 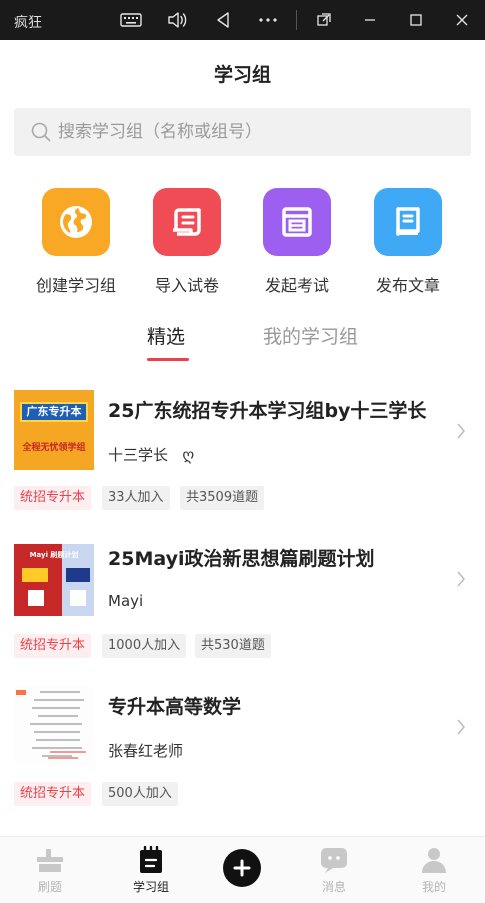 What do you see at coordinates (324, 20) in the screenshot?
I see `restore-window-icon` at bounding box center [324, 20].